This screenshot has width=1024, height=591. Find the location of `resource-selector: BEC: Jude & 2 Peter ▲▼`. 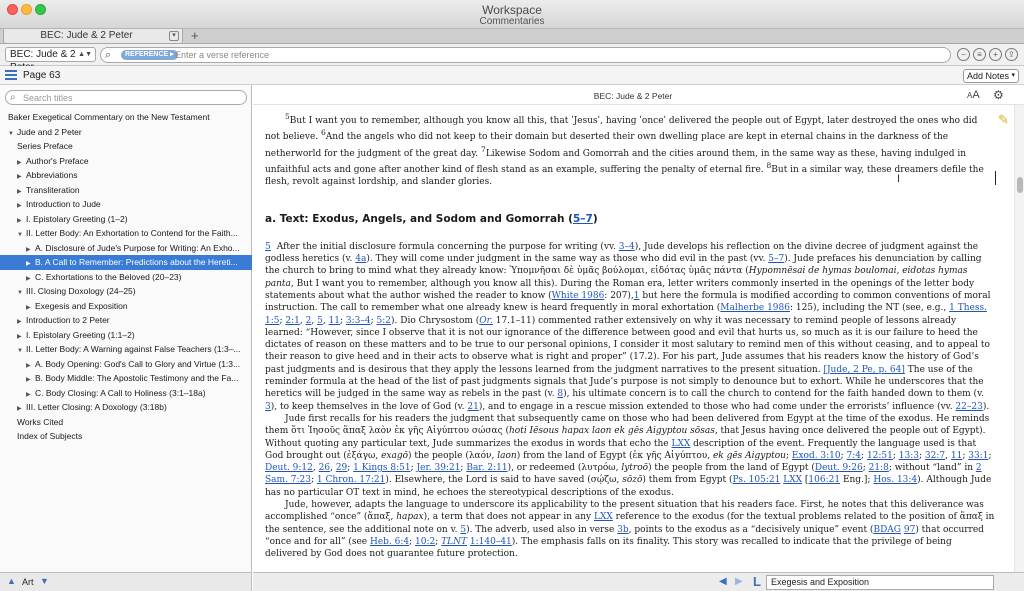

resource-selector: BEC: Jude & 2 Peter ▲▼ is located at coordinates (50, 60).